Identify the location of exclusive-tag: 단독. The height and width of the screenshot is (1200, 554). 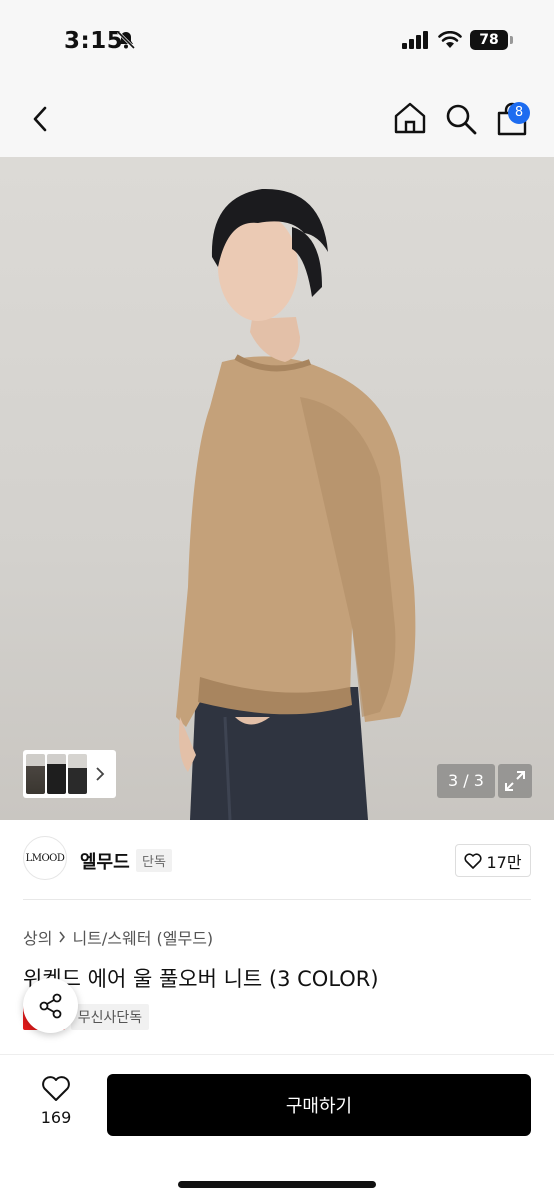
(154, 860).